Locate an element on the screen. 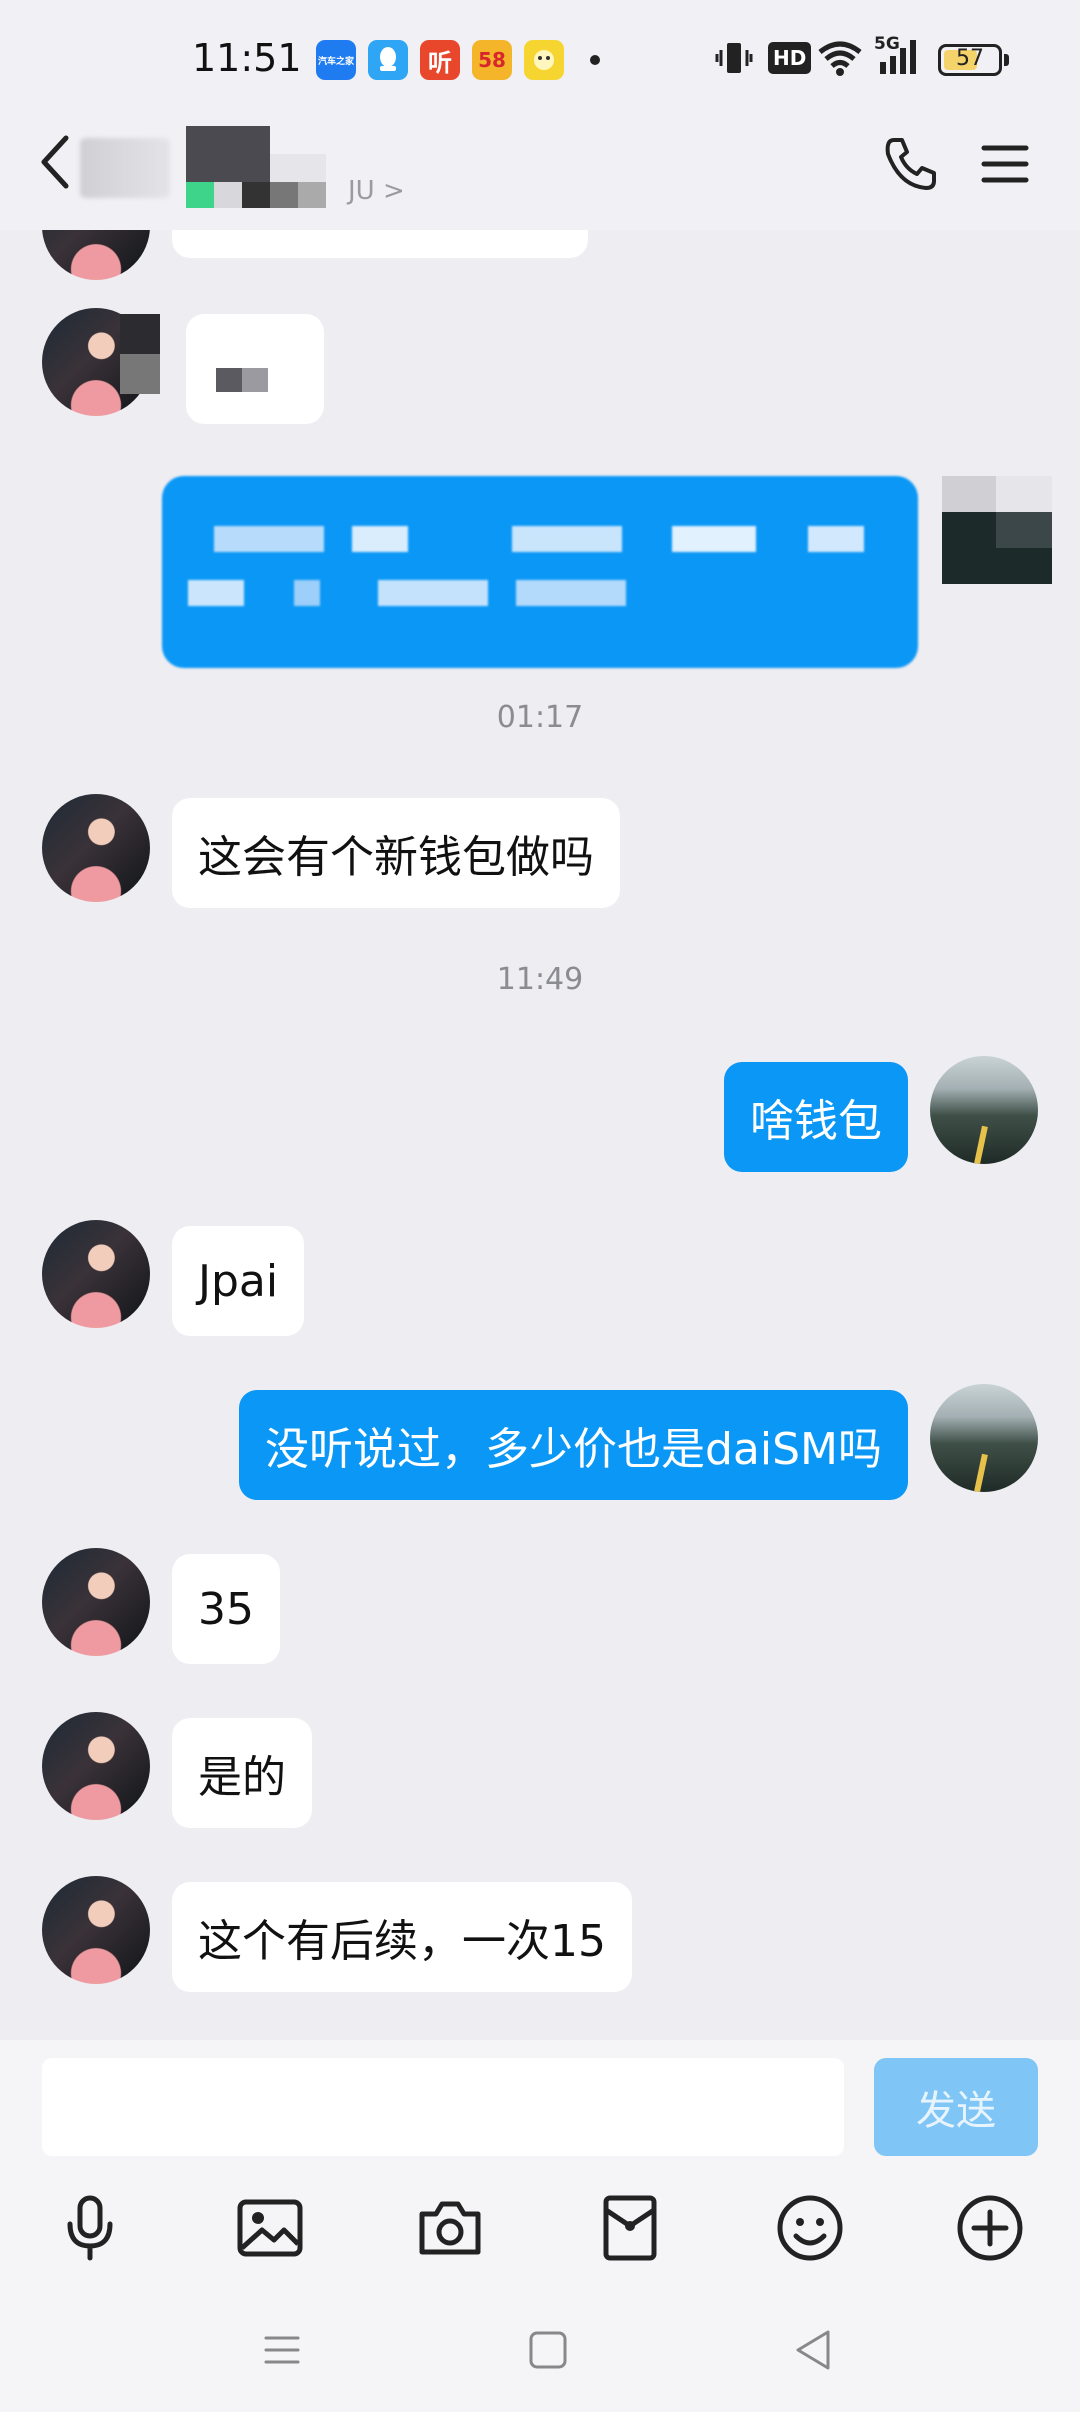 The image size is (1080, 2412). message-bubble-cutoff is located at coordinates (380, 244).